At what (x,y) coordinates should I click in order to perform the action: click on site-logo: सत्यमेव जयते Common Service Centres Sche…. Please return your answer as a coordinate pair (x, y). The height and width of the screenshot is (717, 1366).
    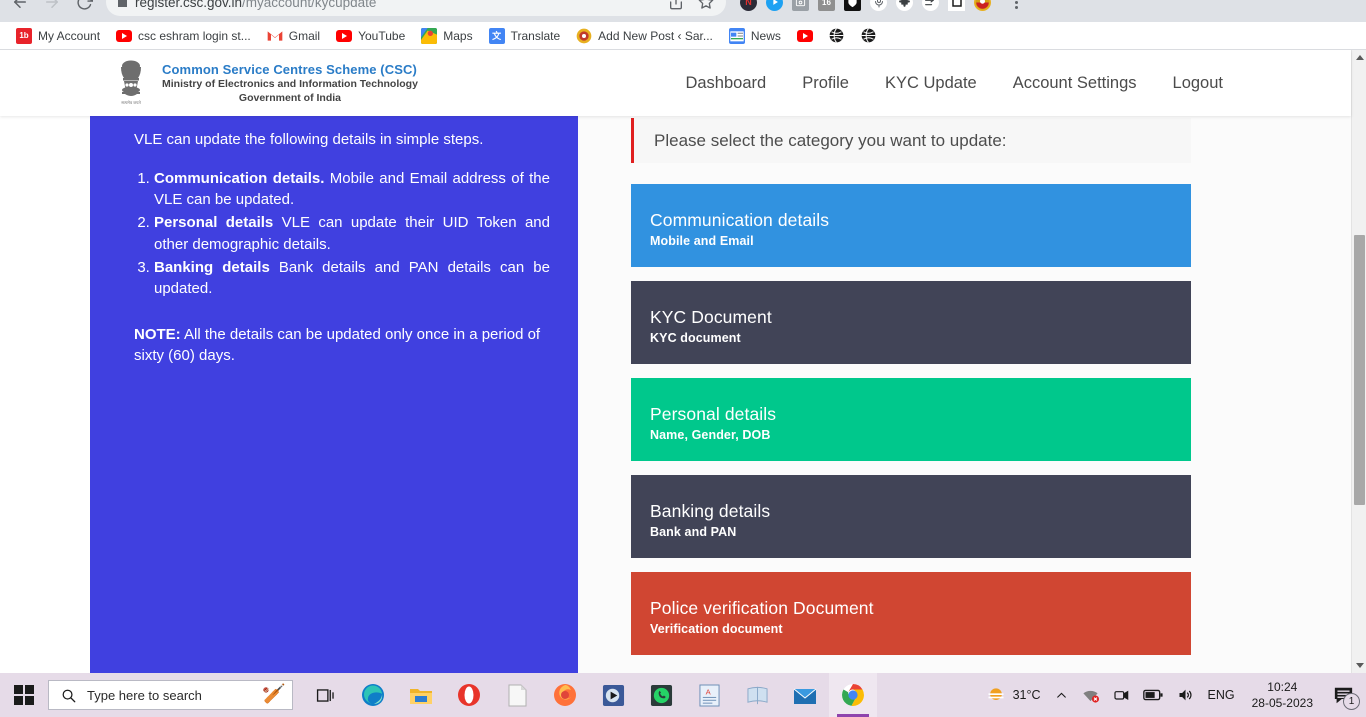
    Looking at the image, I should click on (264, 83).